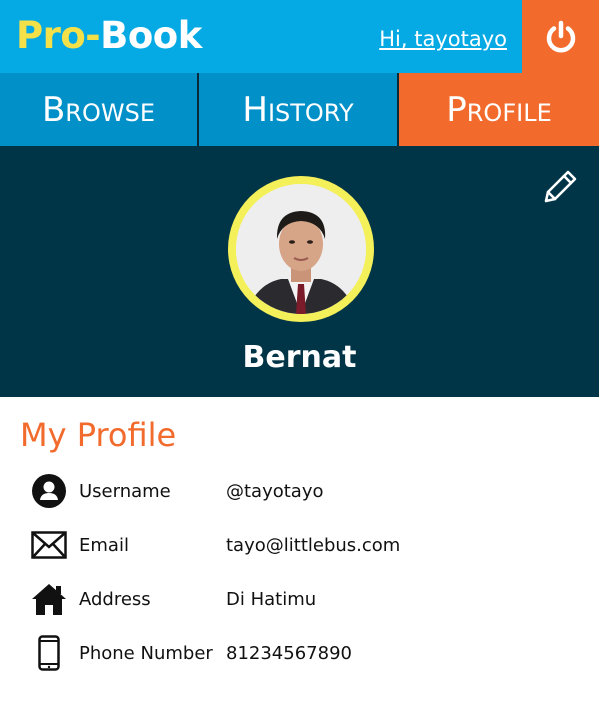 This screenshot has height=720, width=599. I want to click on user-greeting-link: Hi, tayotayo, so click(443, 39).